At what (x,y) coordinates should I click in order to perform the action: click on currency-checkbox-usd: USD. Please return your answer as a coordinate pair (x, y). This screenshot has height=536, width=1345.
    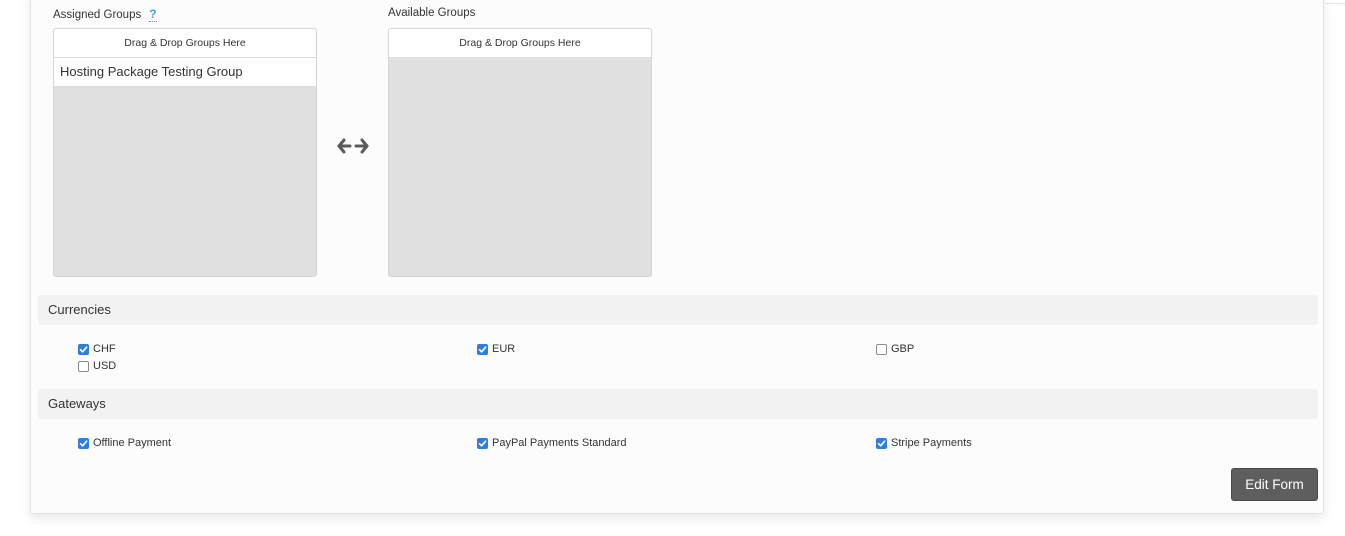
    Looking at the image, I should click on (97, 366).